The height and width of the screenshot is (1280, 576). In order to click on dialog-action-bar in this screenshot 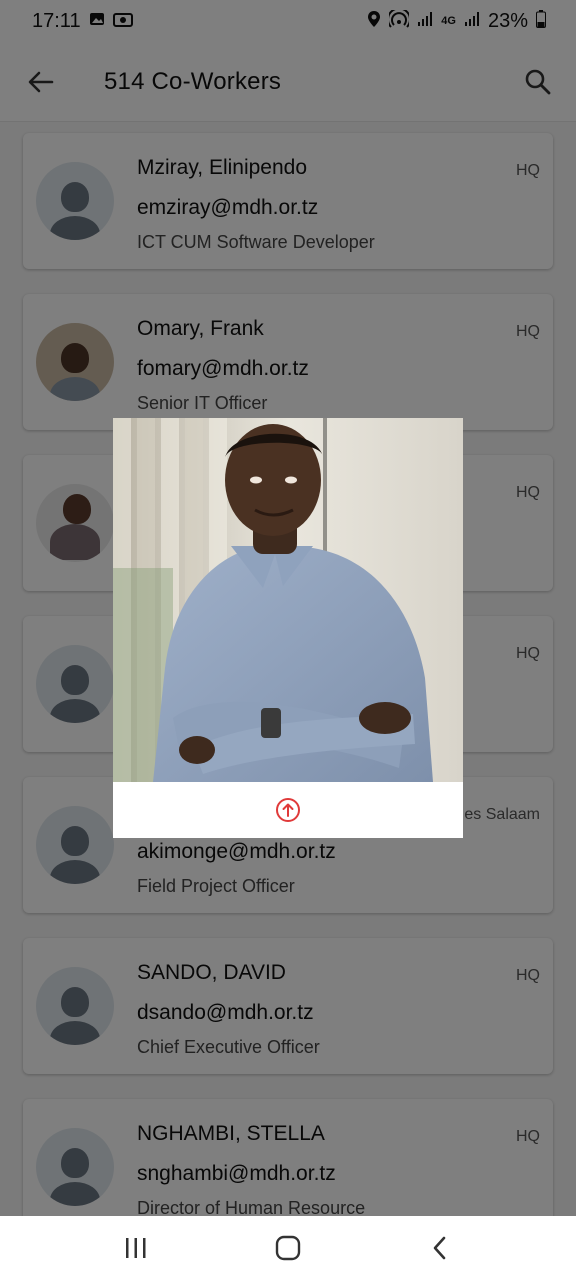, I will do `click(288, 810)`.